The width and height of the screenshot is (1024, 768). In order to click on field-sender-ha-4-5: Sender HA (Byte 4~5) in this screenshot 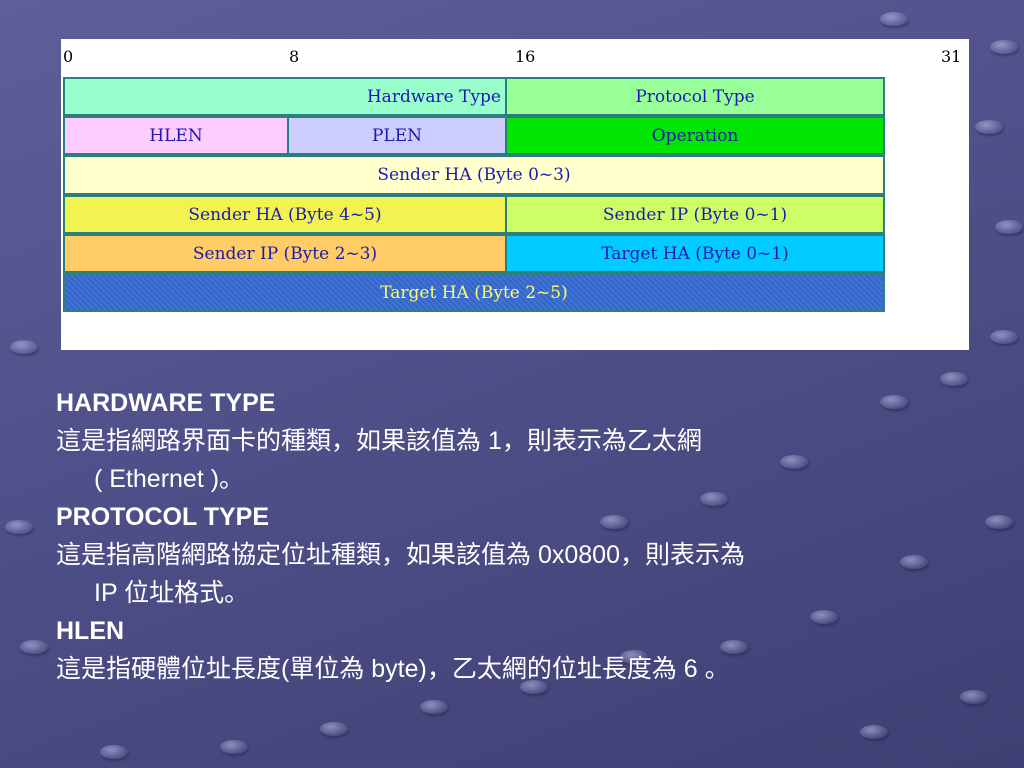, I will do `click(285, 214)`.